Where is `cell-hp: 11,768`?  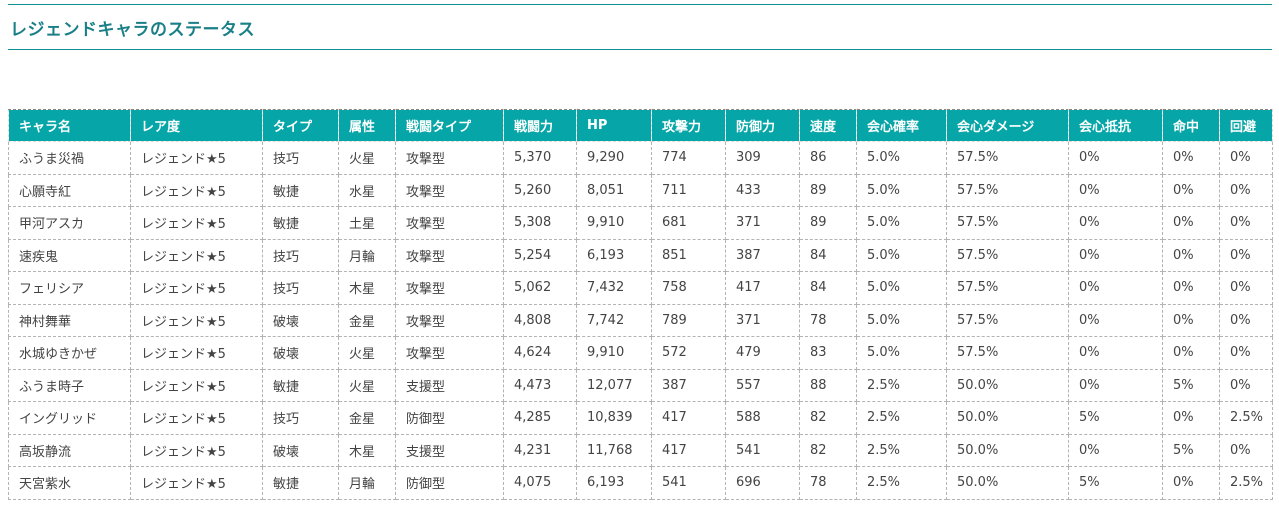 cell-hp: 11,768 is located at coordinates (614, 450).